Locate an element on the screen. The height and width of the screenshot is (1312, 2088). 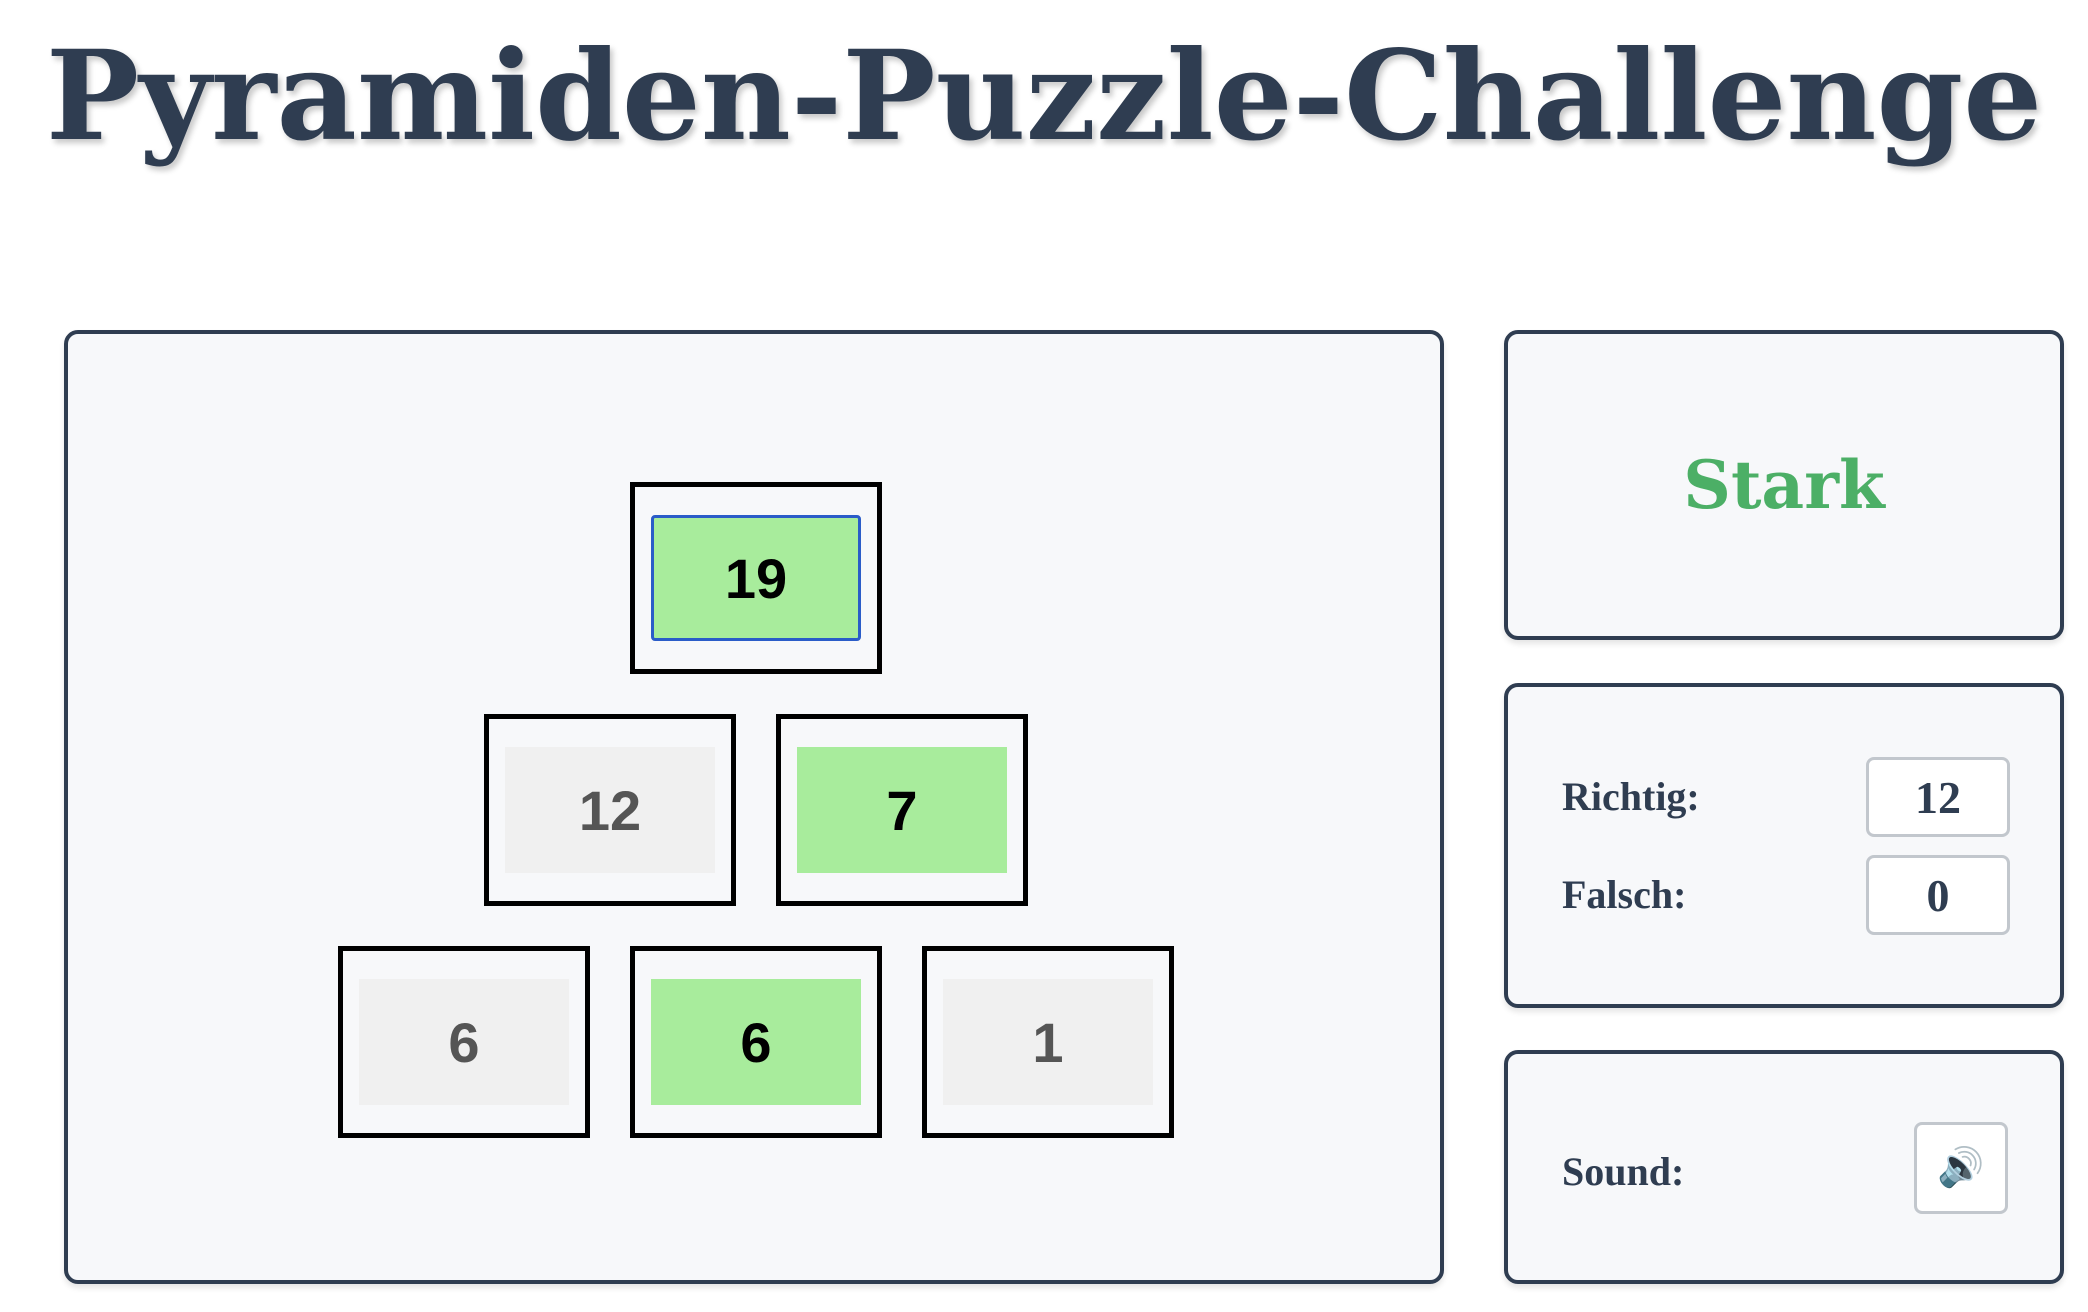
pyramid-cell-top: 19 is located at coordinates (756, 578).